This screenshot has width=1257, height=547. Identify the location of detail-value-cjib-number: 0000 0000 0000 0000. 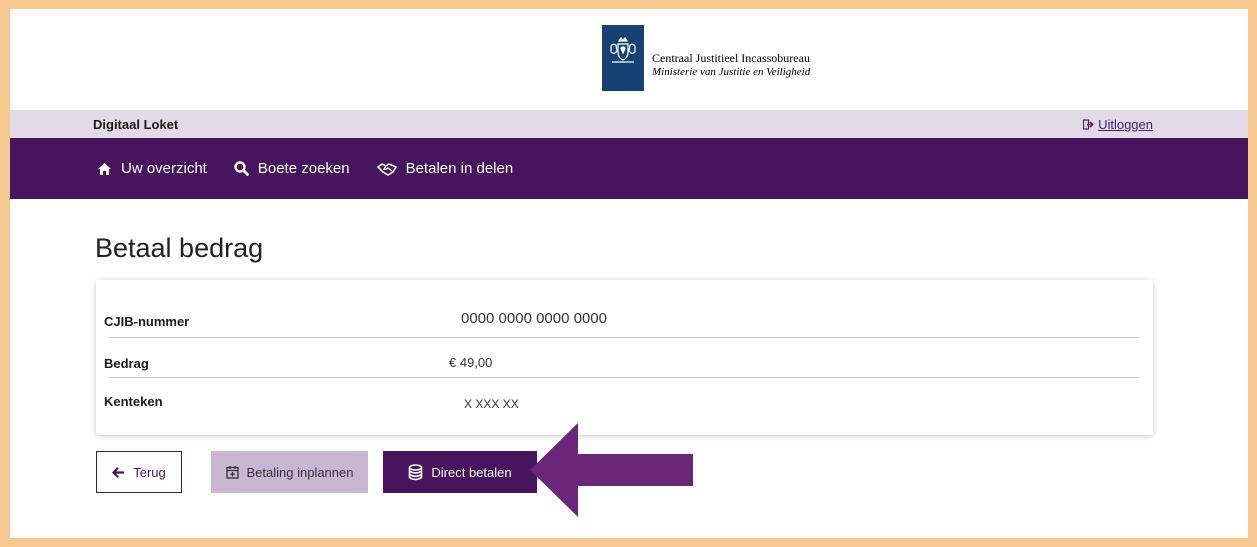
(534, 318).